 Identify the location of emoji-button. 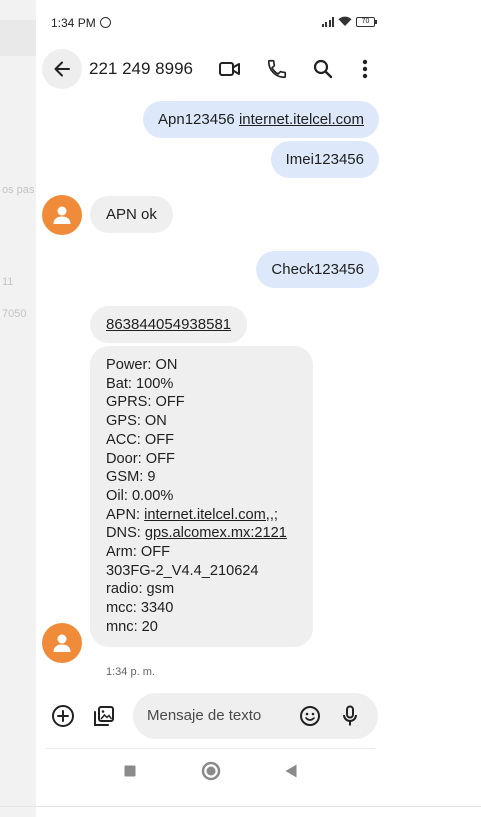
(310, 716).